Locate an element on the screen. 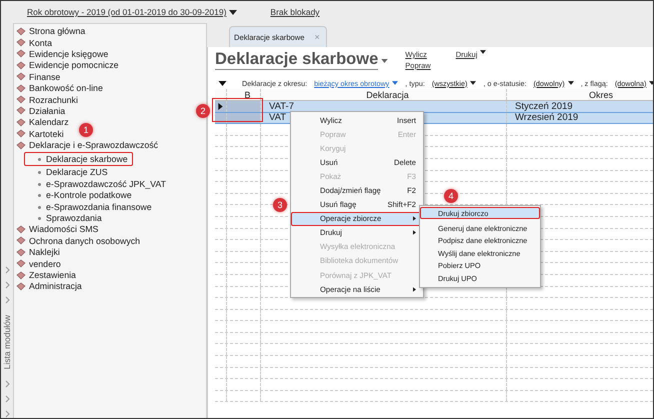 The width and height of the screenshot is (654, 419). module-list-label: Lista modułów is located at coordinates (7, 341).